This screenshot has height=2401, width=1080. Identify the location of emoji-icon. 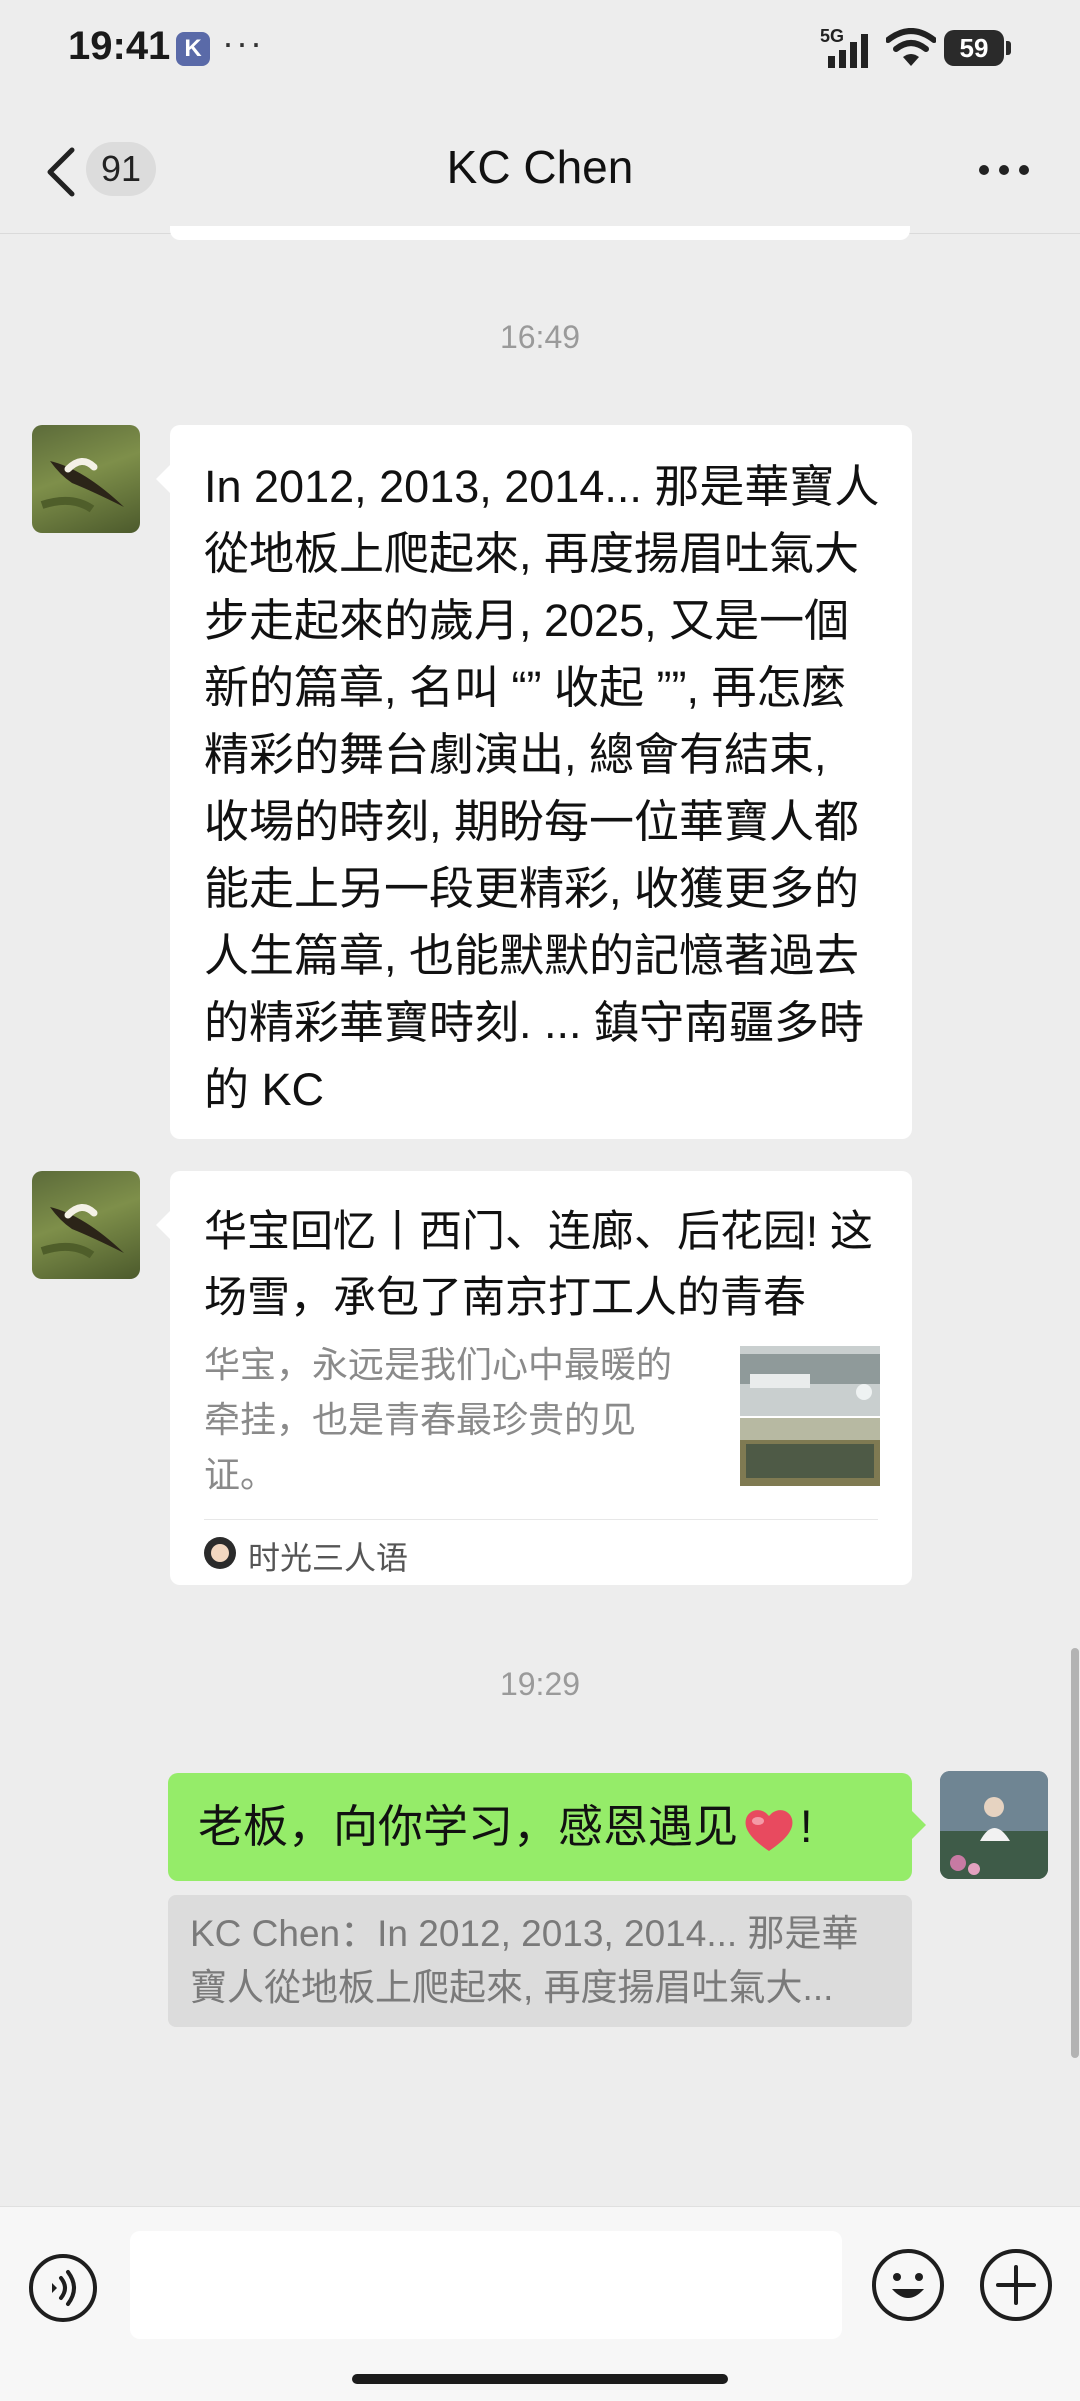
(908, 2285).